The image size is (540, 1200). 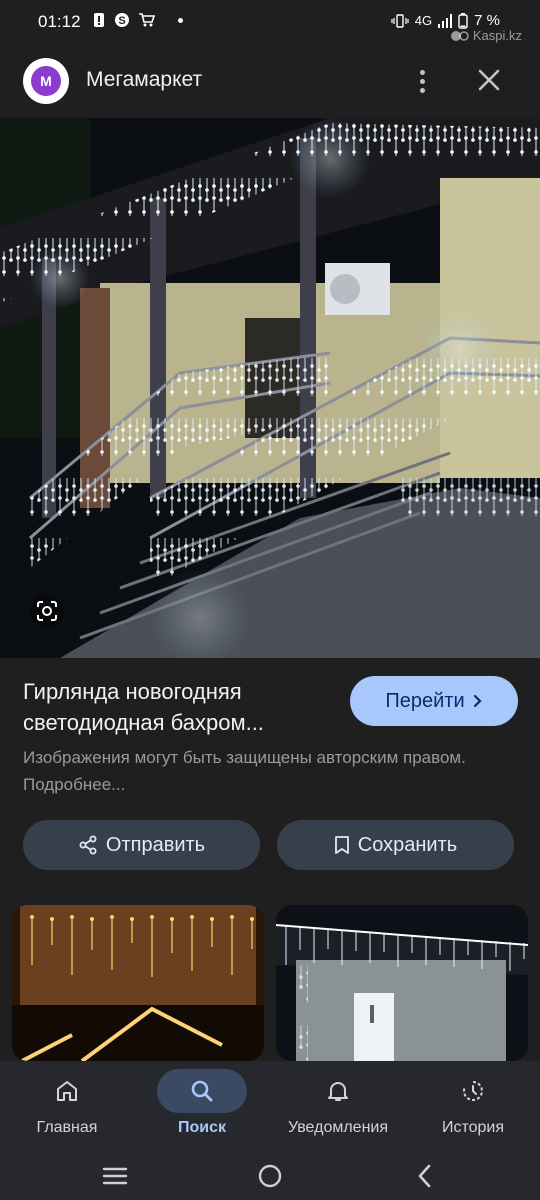 I want to click on network-type: 4G, so click(x=423, y=20).